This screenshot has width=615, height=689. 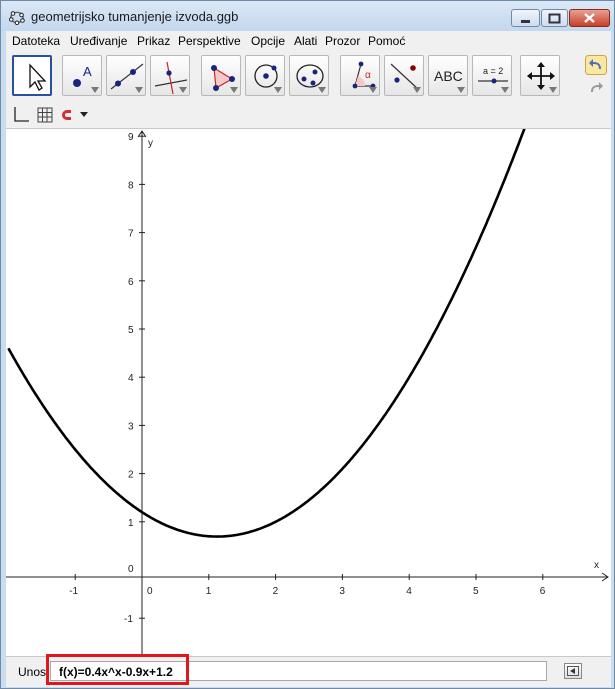 What do you see at coordinates (342, 591) in the screenshot?
I see `x-tick-label: 3` at bounding box center [342, 591].